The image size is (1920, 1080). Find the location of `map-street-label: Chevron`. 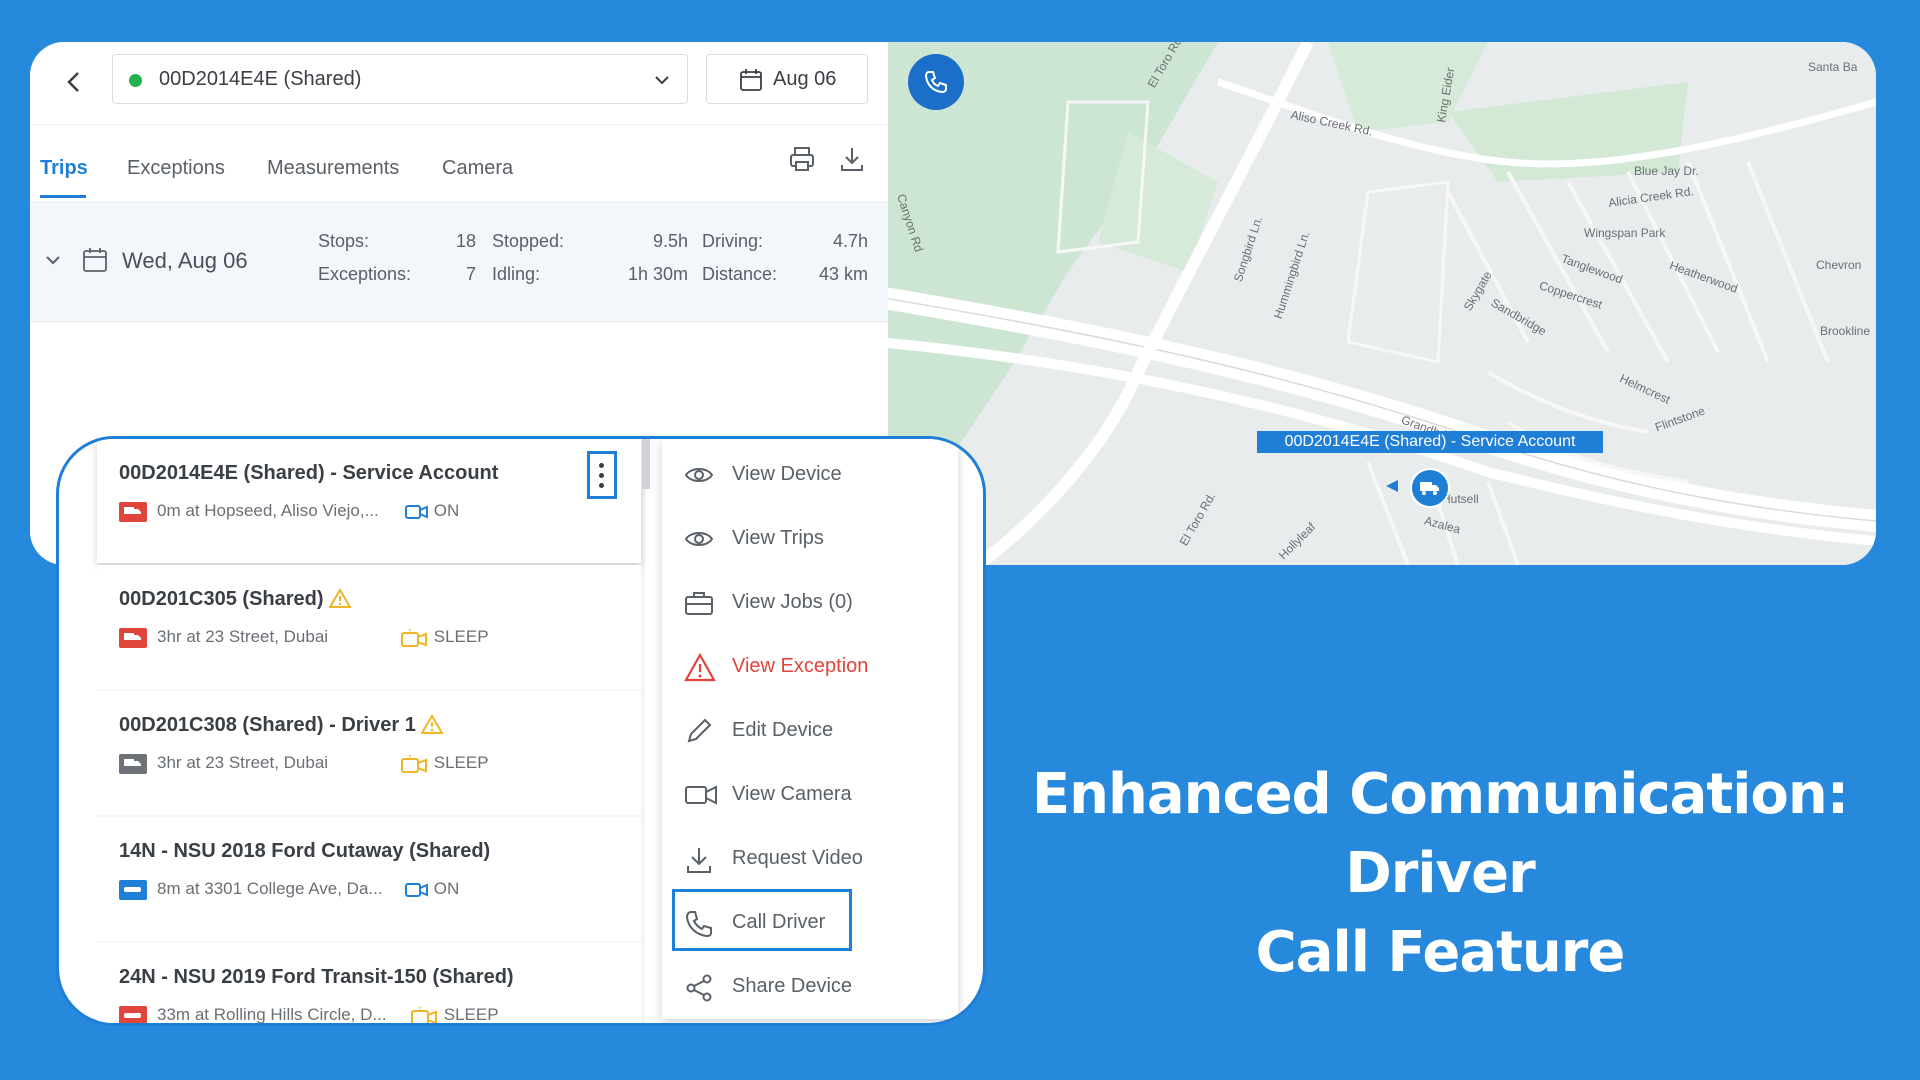

map-street-label: Chevron is located at coordinates (1839, 265).